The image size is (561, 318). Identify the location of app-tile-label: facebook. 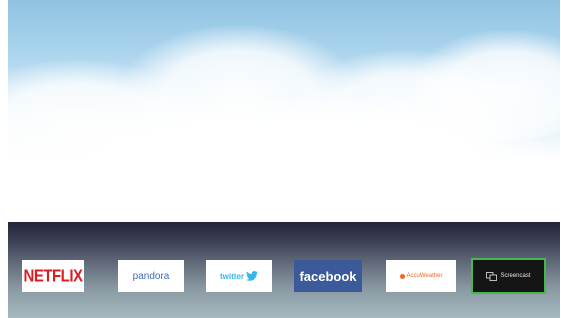
(328, 276).